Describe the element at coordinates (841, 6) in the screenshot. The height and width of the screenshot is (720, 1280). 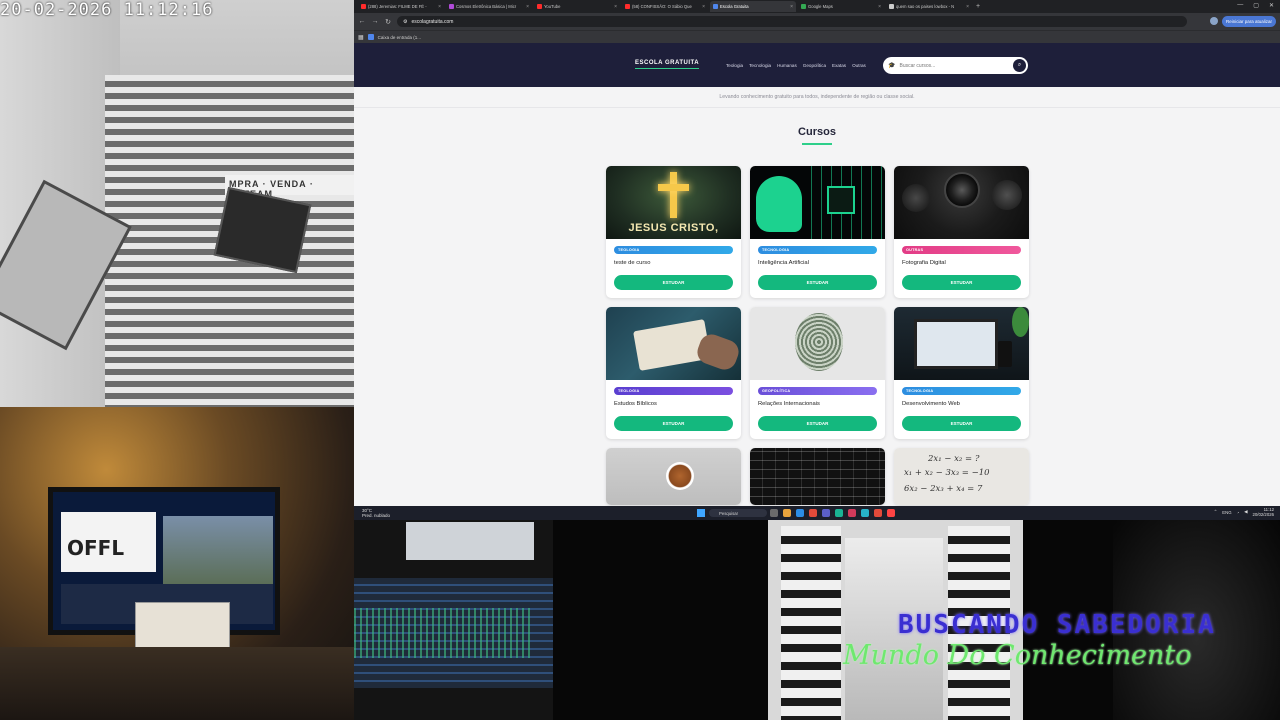
I see `browser-tab: Google Maps ×` at that location.